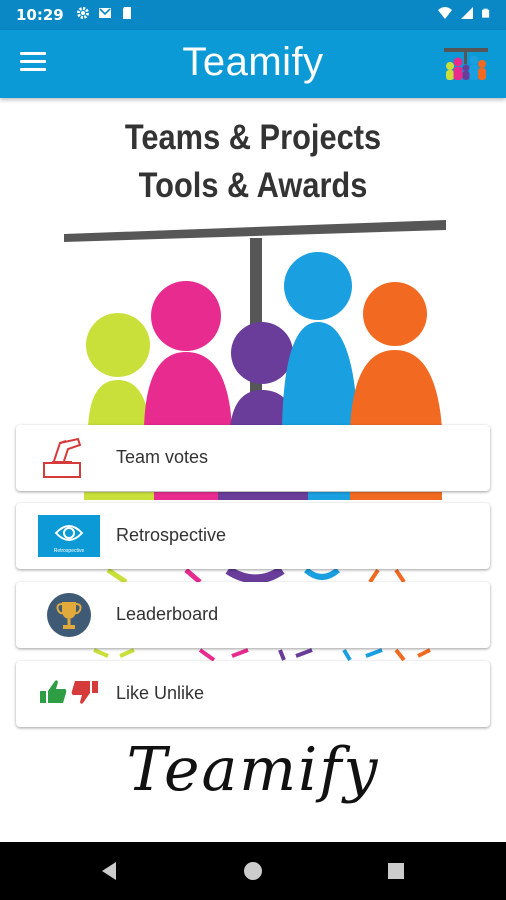 This screenshot has width=506, height=900. I want to click on menu-item-retrospective: Retrospective Retrospective, so click(253, 536).